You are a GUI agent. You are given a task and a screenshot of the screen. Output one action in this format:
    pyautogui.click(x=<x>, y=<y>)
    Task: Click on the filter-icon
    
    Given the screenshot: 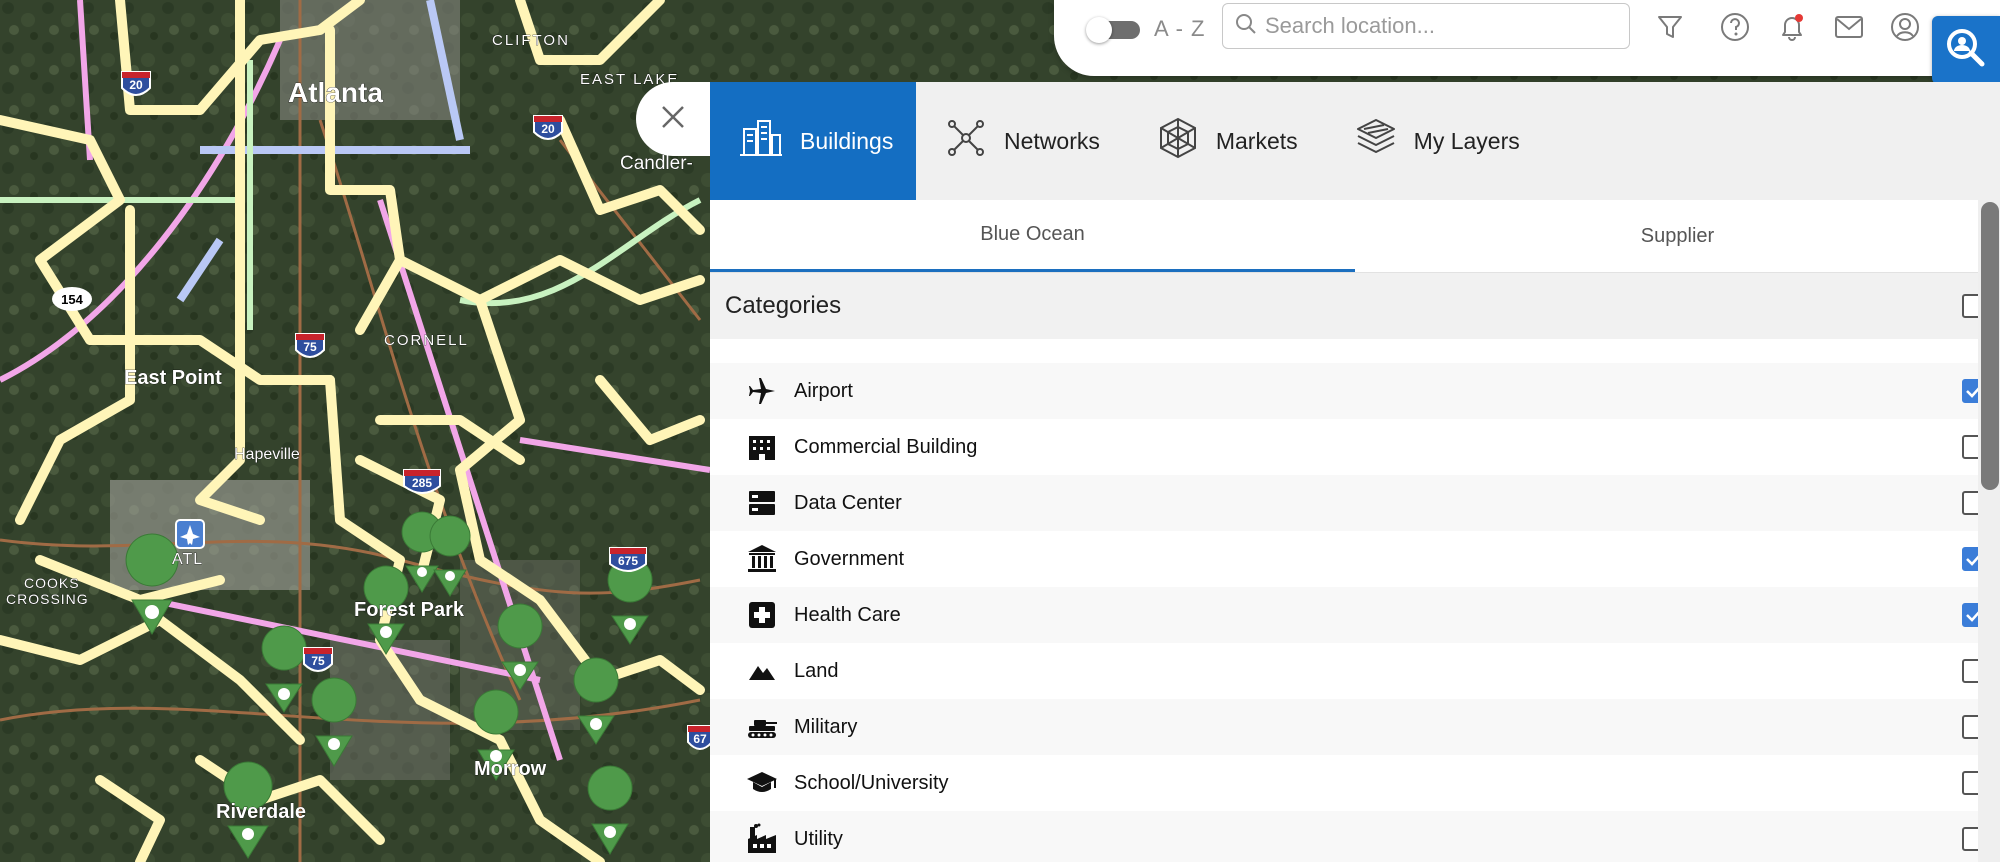 What is the action you would take?
    pyautogui.click(x=1670, y=27)
    